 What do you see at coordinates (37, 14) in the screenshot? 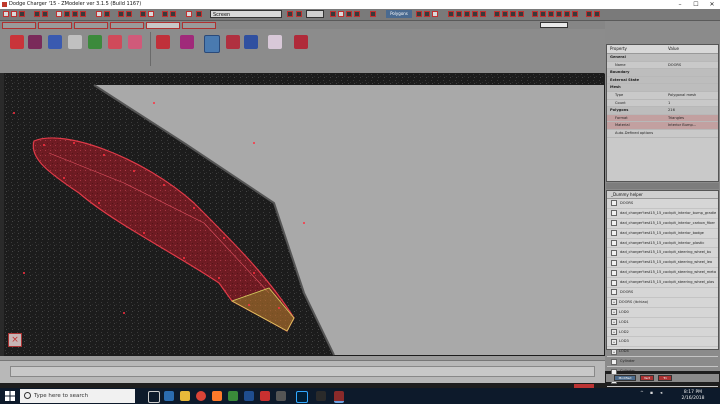
I see `undo-icon` at bounding box center [37, 14].